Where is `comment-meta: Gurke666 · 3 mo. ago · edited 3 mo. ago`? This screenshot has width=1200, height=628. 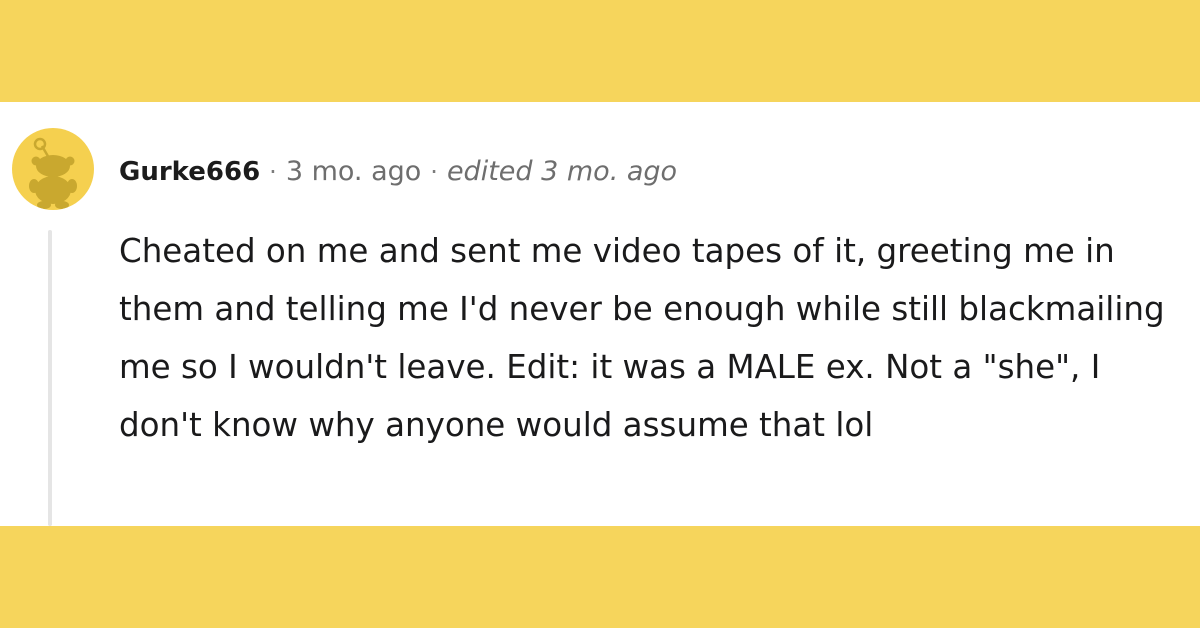 comment-meta: Gurke666 · 3 mo. ago · edited 3 mo. ago is located at coordinates (398, 172).